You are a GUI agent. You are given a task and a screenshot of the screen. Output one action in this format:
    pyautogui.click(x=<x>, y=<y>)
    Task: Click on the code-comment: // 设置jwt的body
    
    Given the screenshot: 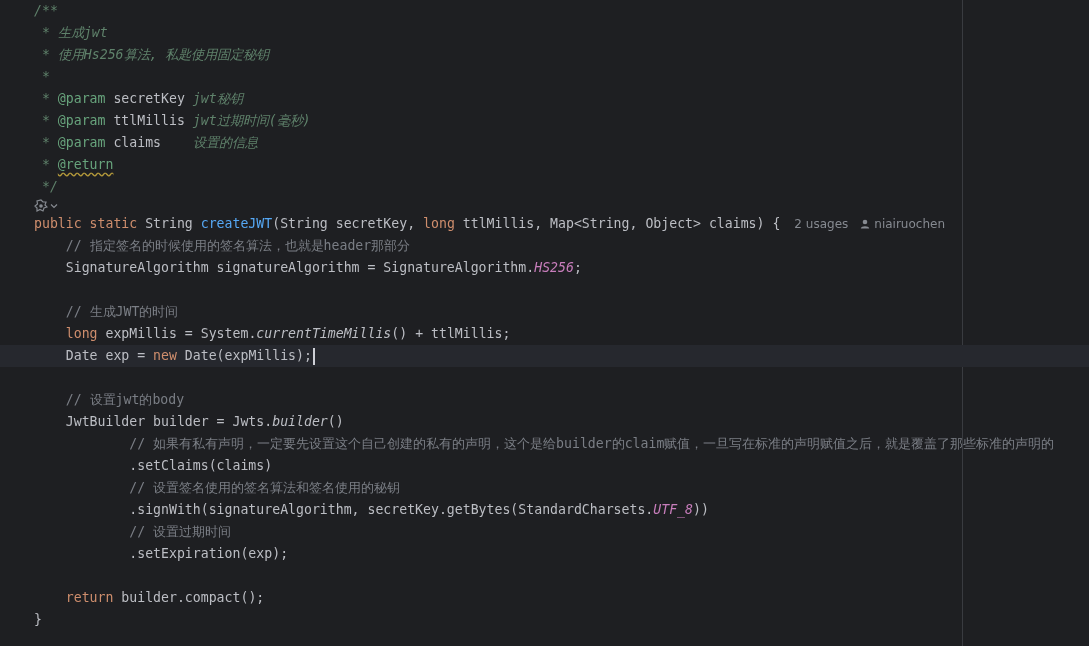 What is the action you would take?
    pyautogui.click(x=124, y=400)
    